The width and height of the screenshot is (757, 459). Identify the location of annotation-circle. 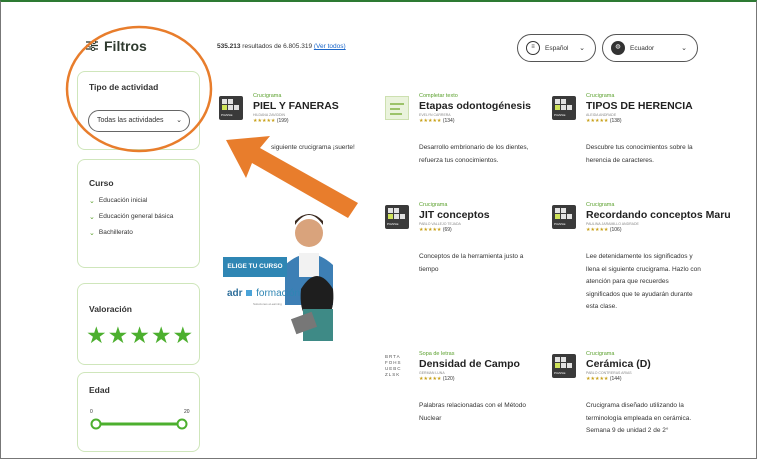
(139, 89).